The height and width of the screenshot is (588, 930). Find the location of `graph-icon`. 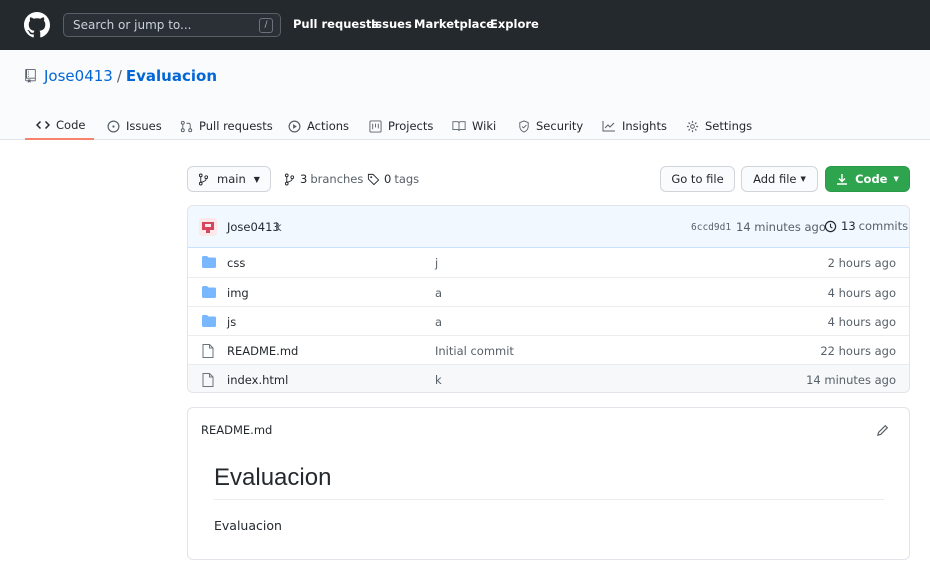

graph-icon is located at coordinates (608, 126).